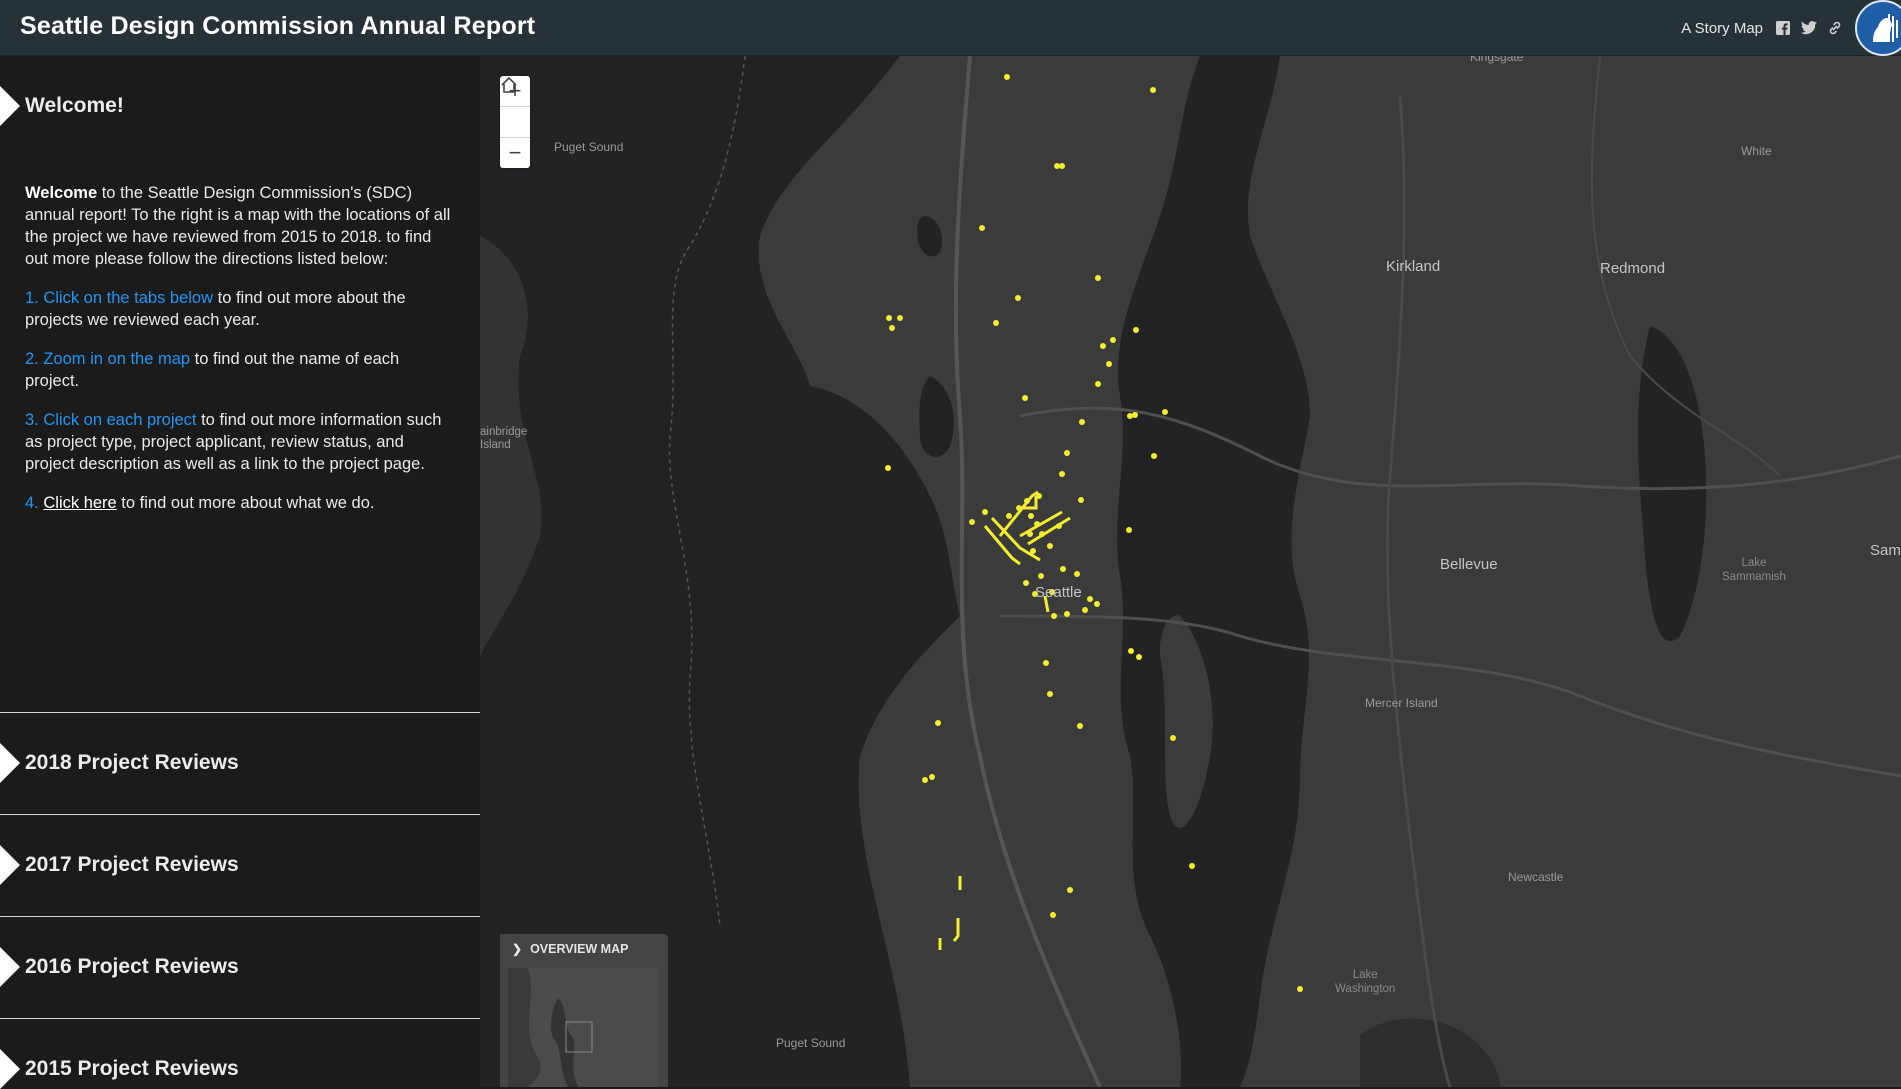 This screenshot has width=1901, height=1089. What do you see at coordinates (1413, 266) in the screenshot?
I see `label-kirkland: Kirkland` at bounding box center [1413, 266].